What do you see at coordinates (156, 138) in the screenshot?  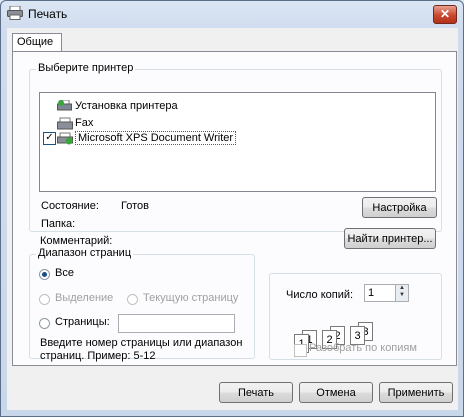 I see `printer-item-label: Microsoft XPS Document Writer` at bounding box center [156, 138].